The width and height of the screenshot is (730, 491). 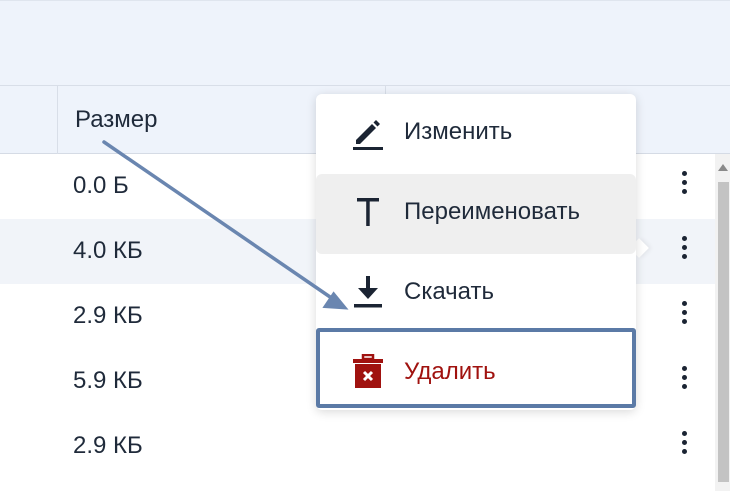 I want to click on scroll-up-arrow-icon, so click(x=723, y=167).